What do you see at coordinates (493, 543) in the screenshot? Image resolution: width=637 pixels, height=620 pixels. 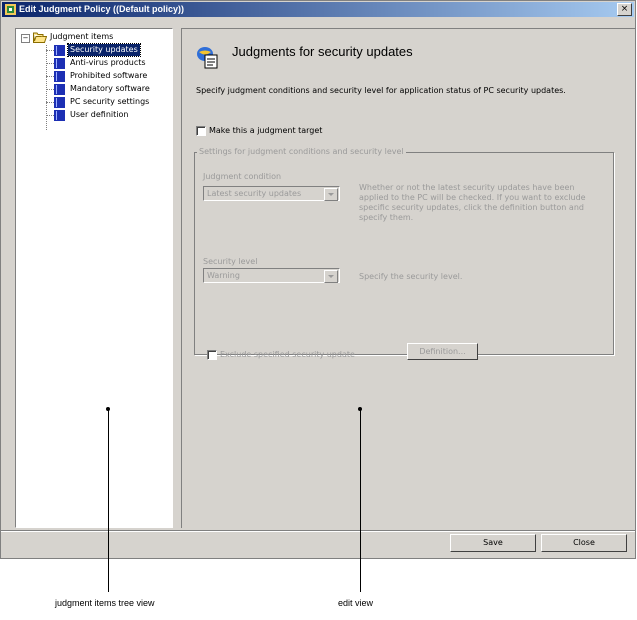 I see `save-button: Save` at bounding box center [493, 543].